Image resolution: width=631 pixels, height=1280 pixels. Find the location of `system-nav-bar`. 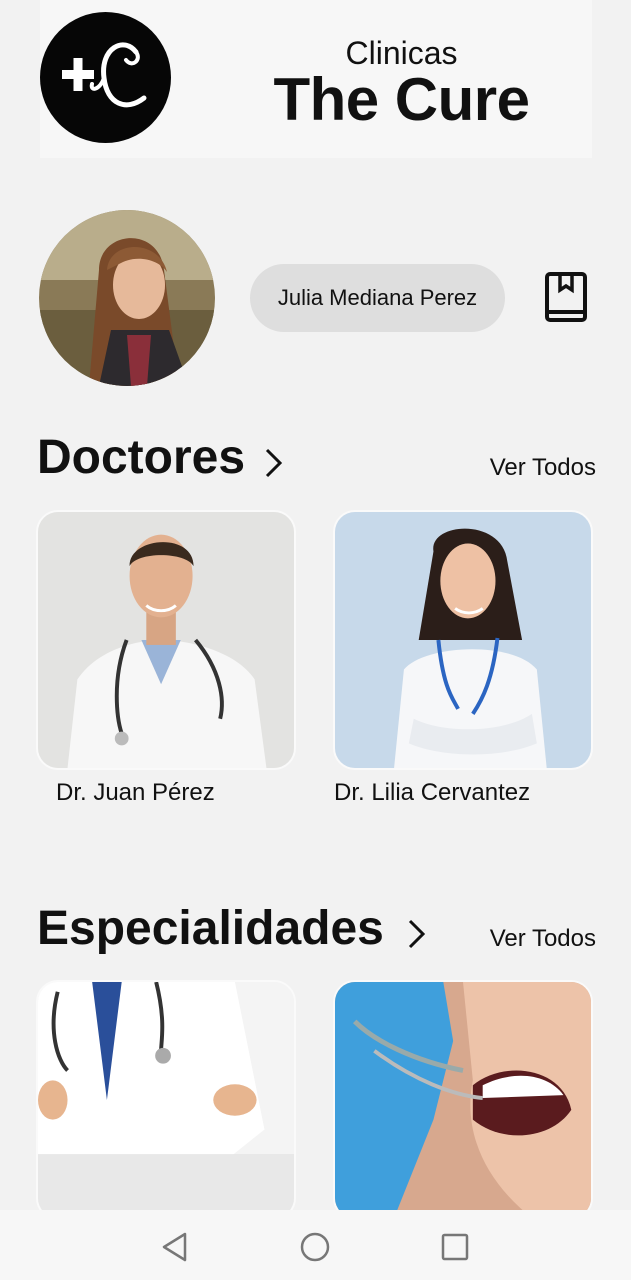

system-nav-bar is located at coordinates (315, 1245).